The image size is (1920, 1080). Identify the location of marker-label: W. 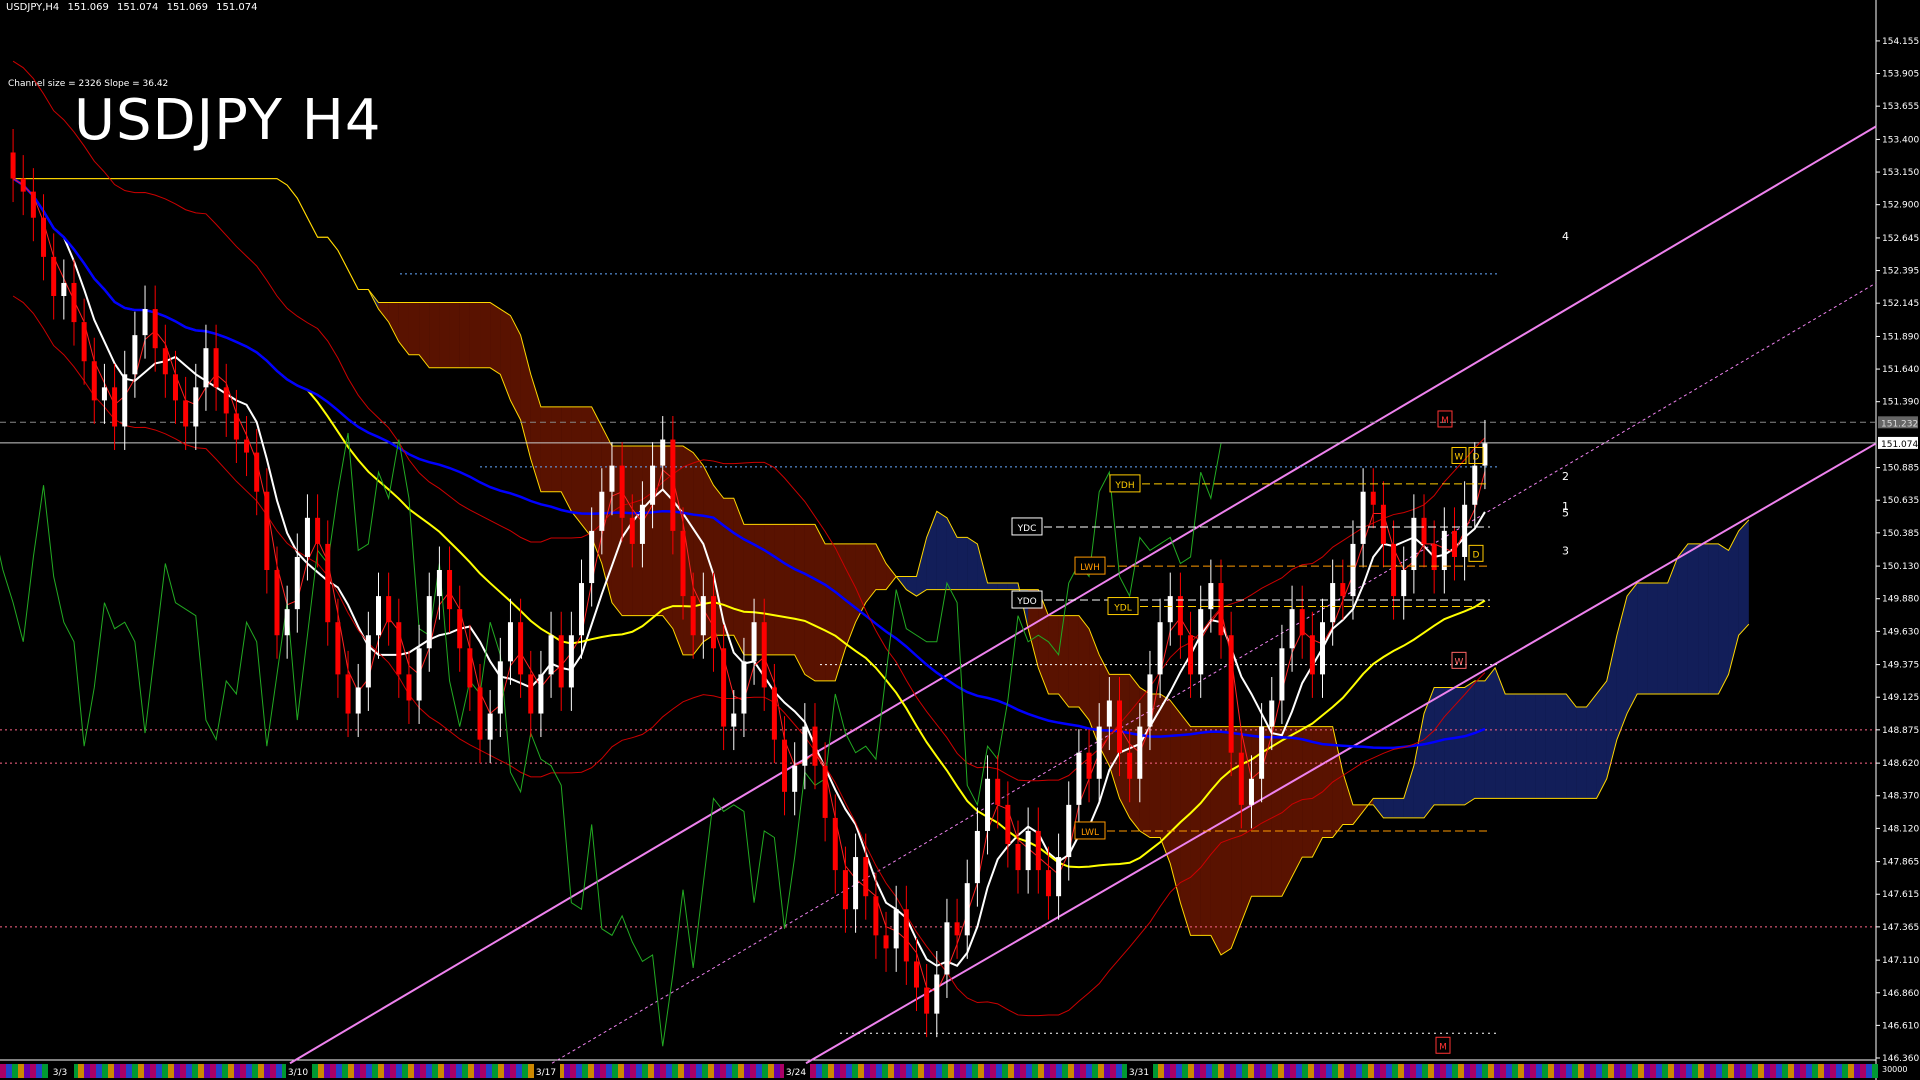
(1459, 662).